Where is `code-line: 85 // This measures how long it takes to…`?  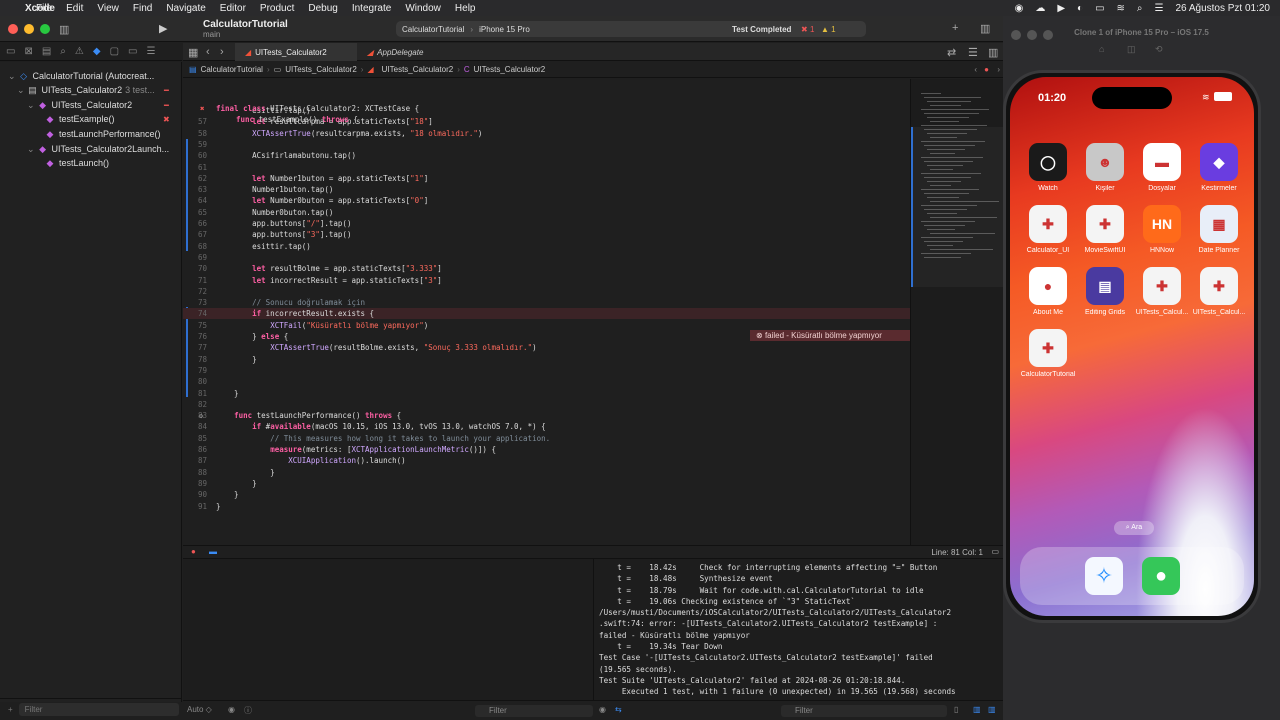
code-line: 85 // This measures how long it takes to… is located at coordinates (546, 438).